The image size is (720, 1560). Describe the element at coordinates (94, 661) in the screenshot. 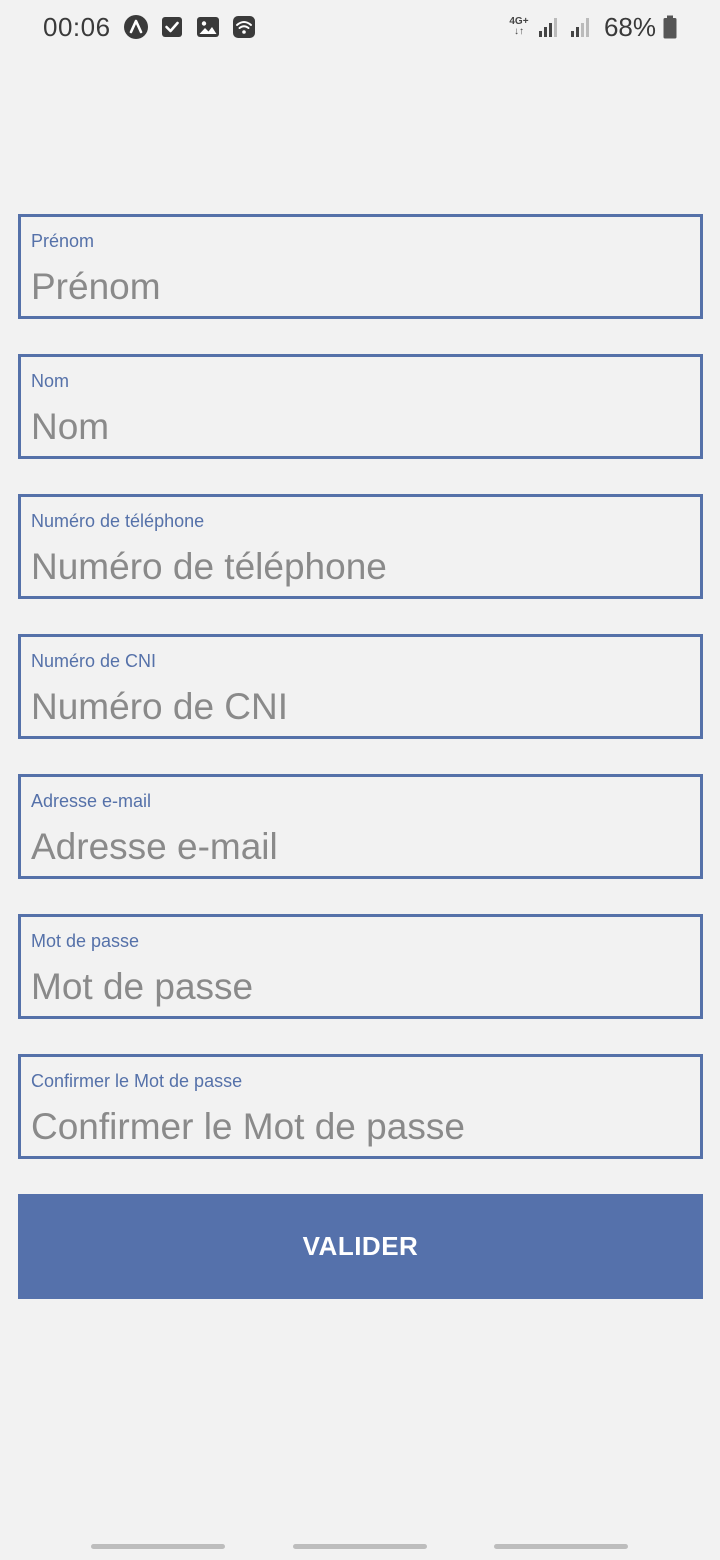

I see `id-card-number-label: Numéro de CNI` at that location.